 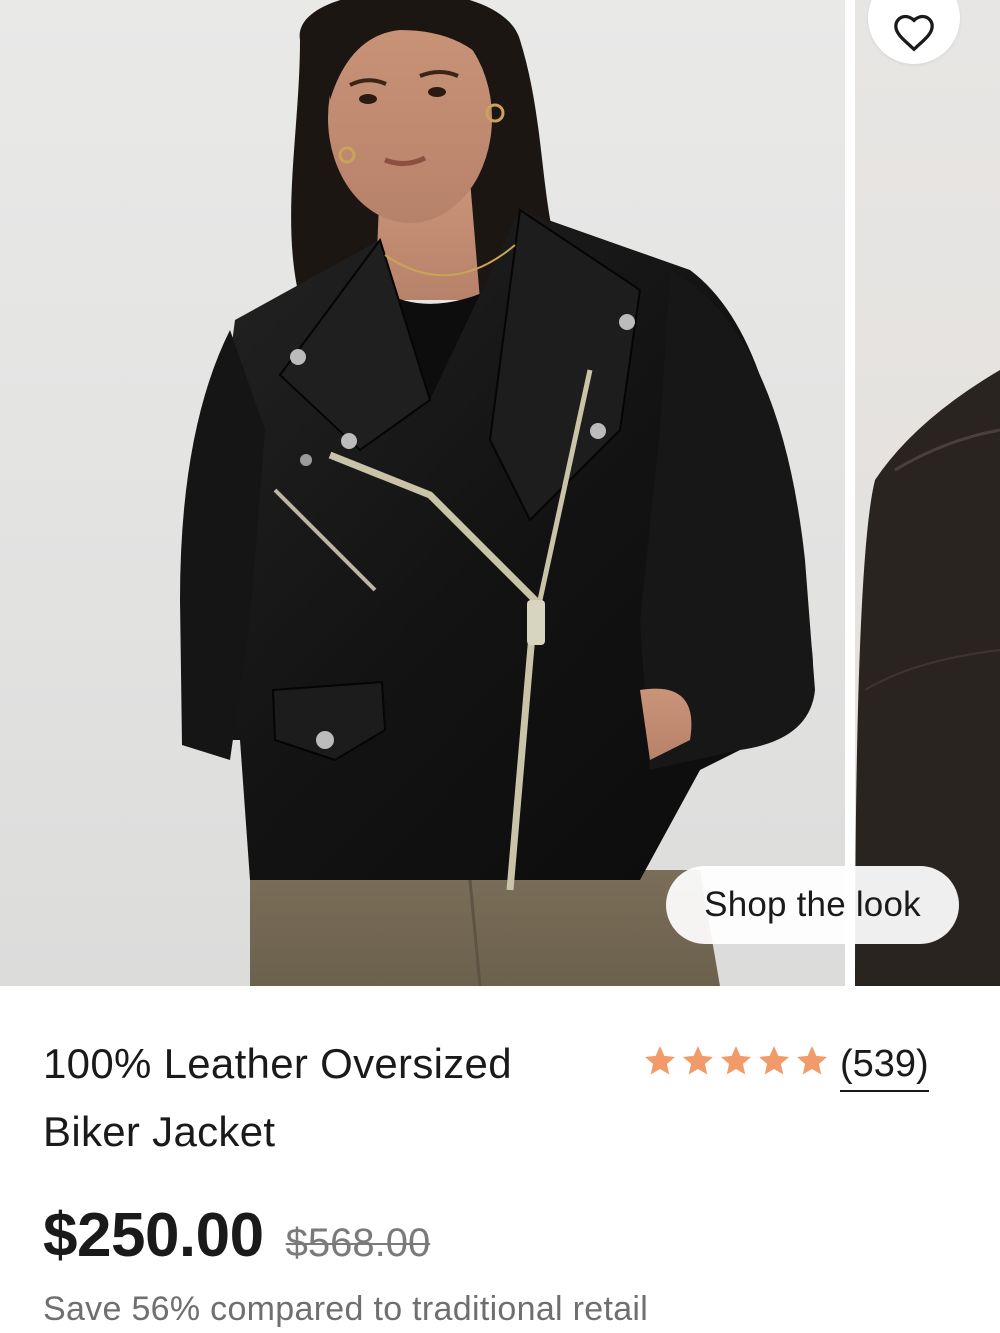 I want to click on original-price: $568.00, so click(x=358, y=1243).